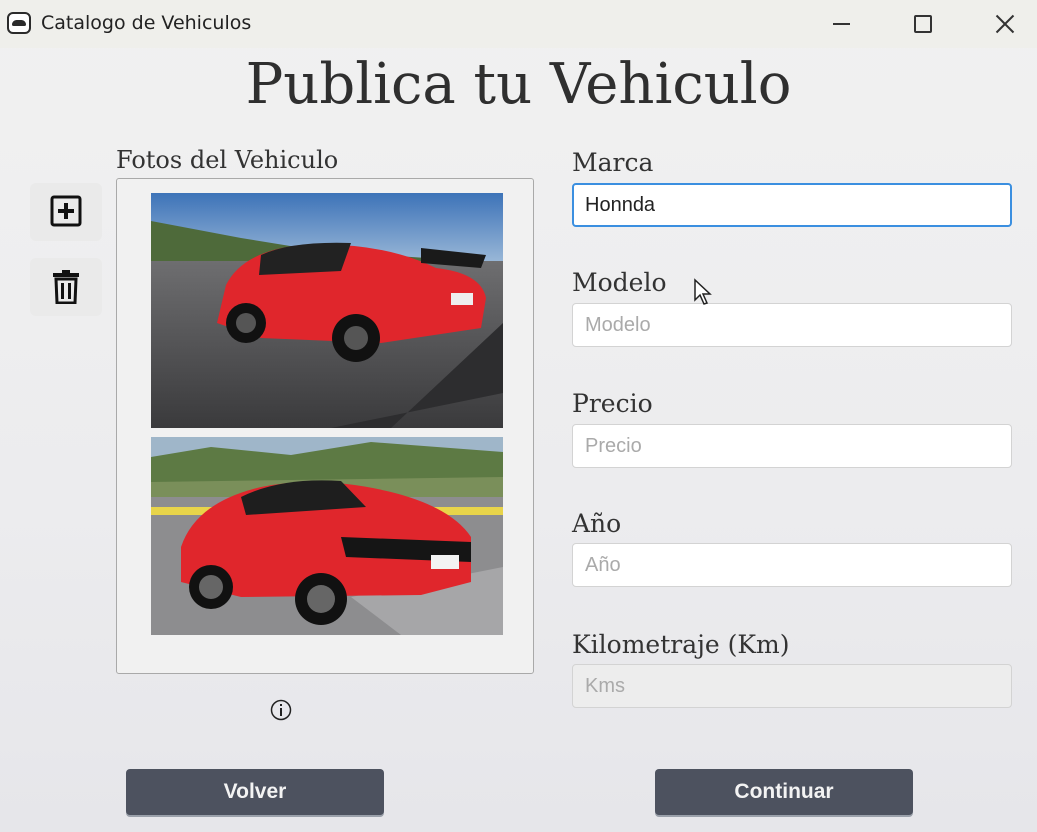 This screenshot has width=1037, height=832. I want to click on trash-icon, so click(66, 287).